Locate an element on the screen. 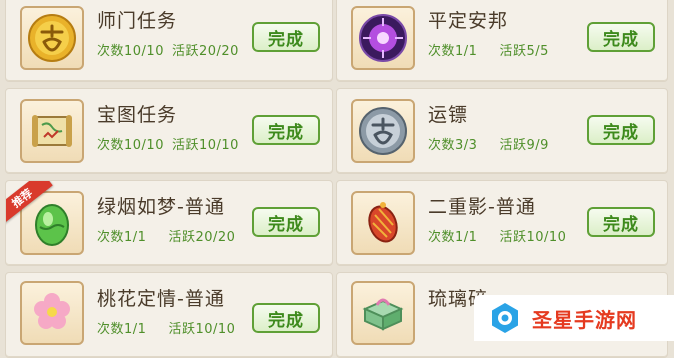 The image size is (674, 358). task-title: 宝图任务 is located at coordinates (137, 115).